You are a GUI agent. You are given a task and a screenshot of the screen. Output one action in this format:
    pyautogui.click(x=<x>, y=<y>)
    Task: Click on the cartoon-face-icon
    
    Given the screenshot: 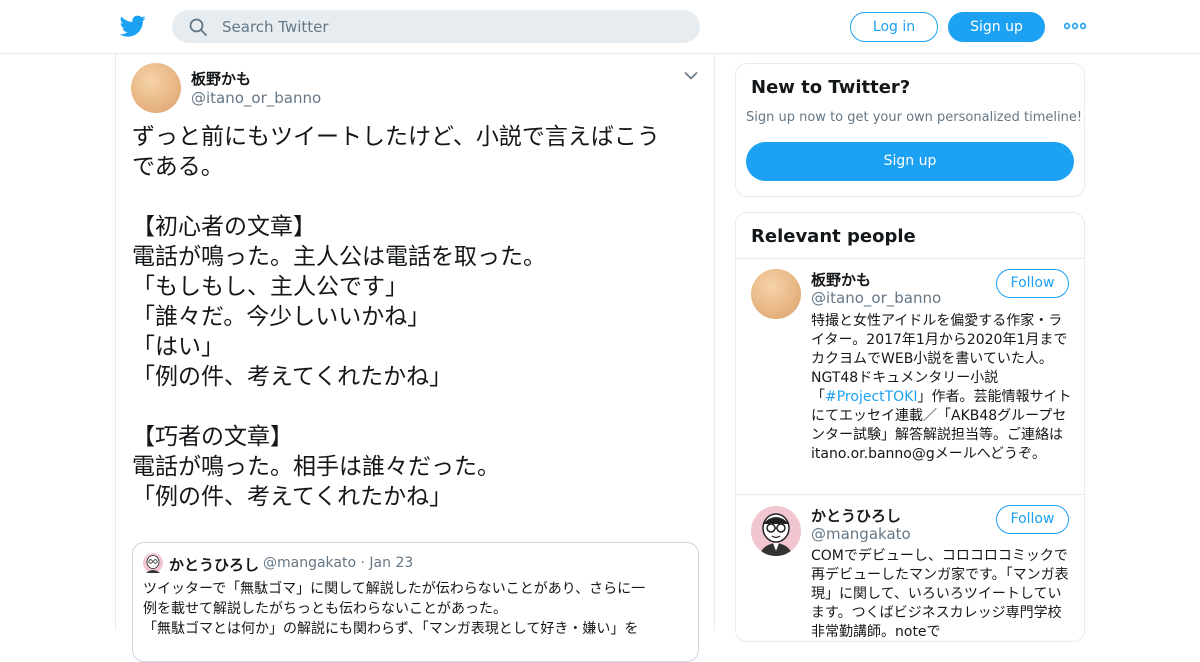 What is the action you would take?
    pyautogui.click(x=776, y=531)
    